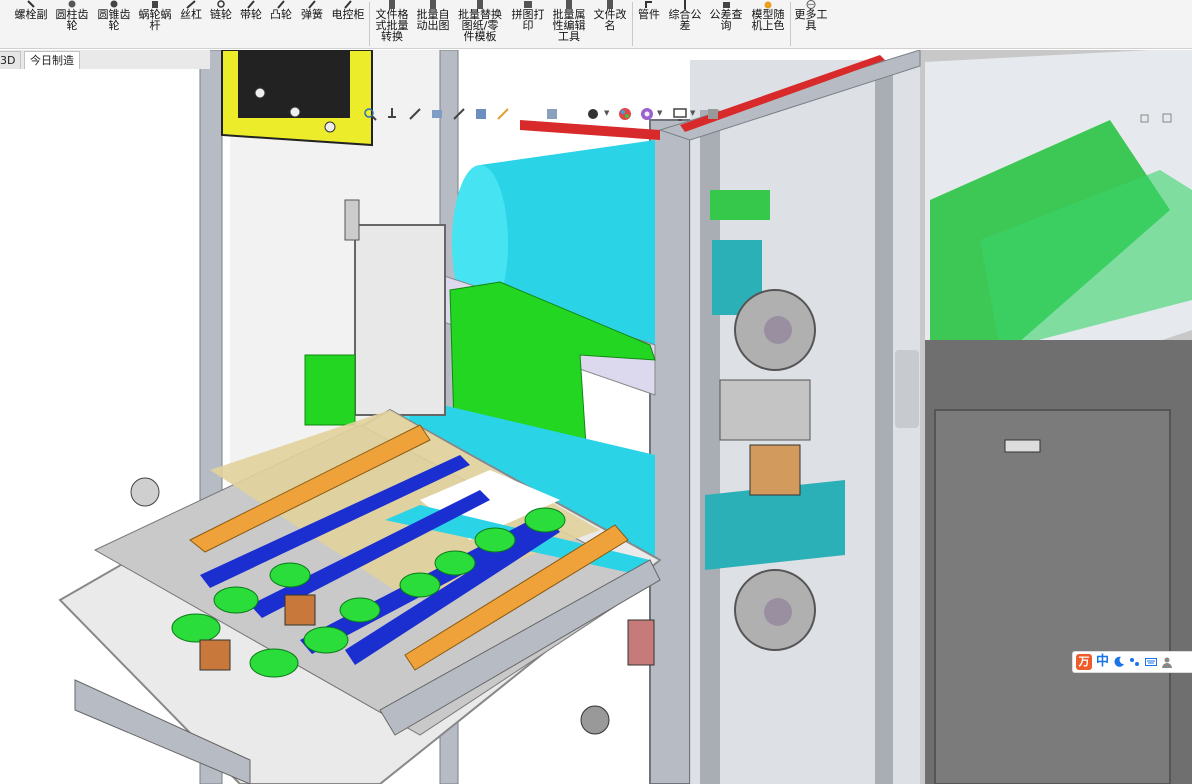  What do you see at coordinates (765, 410) in the screenshot?
I see `inner-cylinder-block` at bounding box center [765, 410].